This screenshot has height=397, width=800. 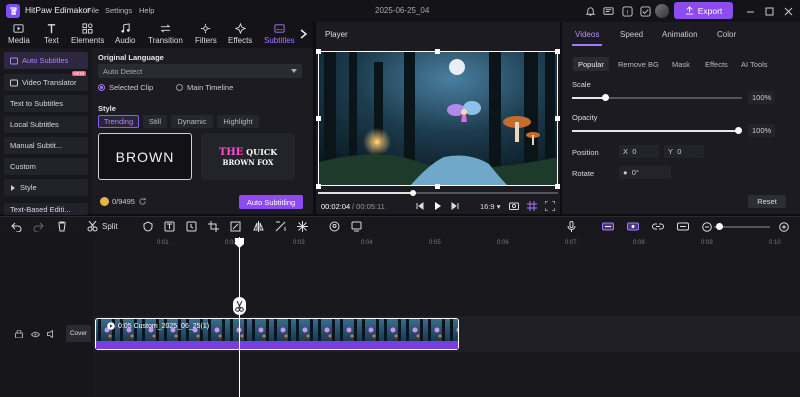 I want to click on radio-selected-clip: Selected Clip, so click(x=125, y=87).